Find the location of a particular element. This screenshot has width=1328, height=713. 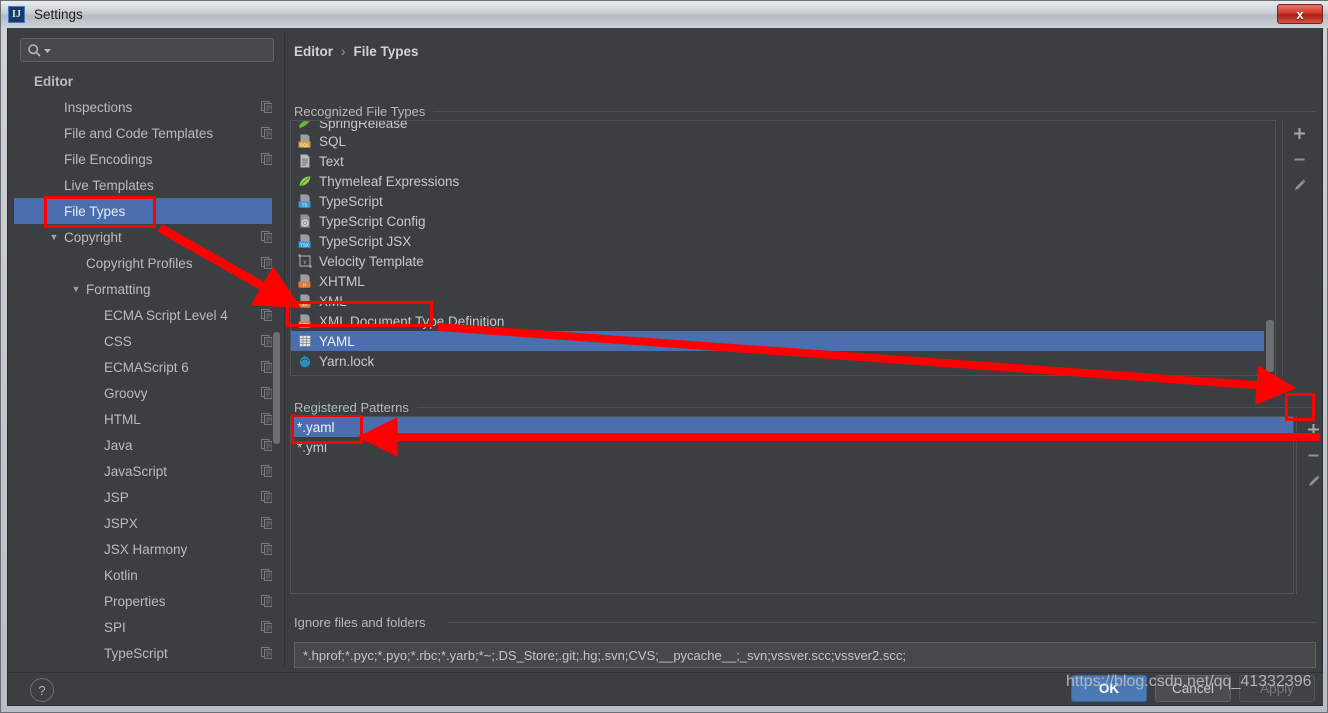

file-type-label: Yarn.lock is located at coordinates (347, 361).